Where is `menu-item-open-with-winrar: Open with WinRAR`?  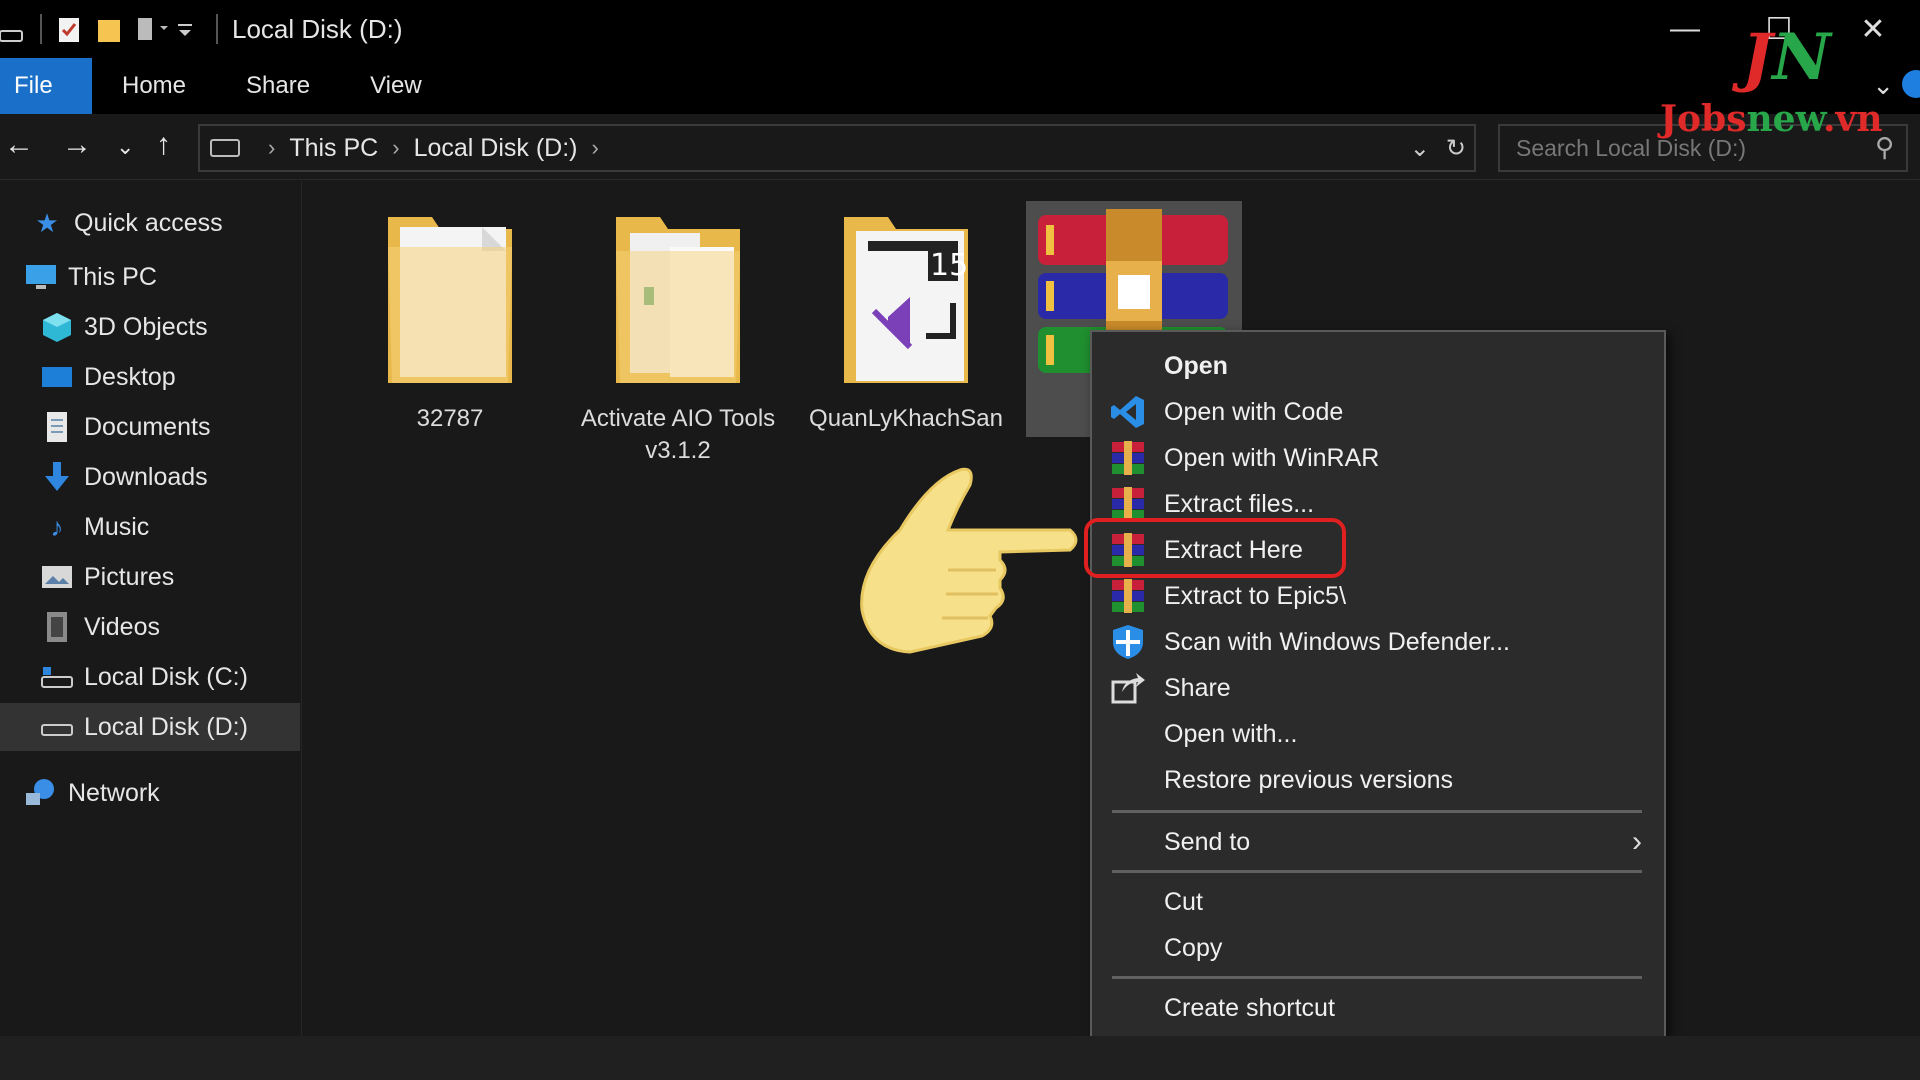
menu-item-open-with-winrar: Open with WinRAR is located at coordinates (1378, 458).